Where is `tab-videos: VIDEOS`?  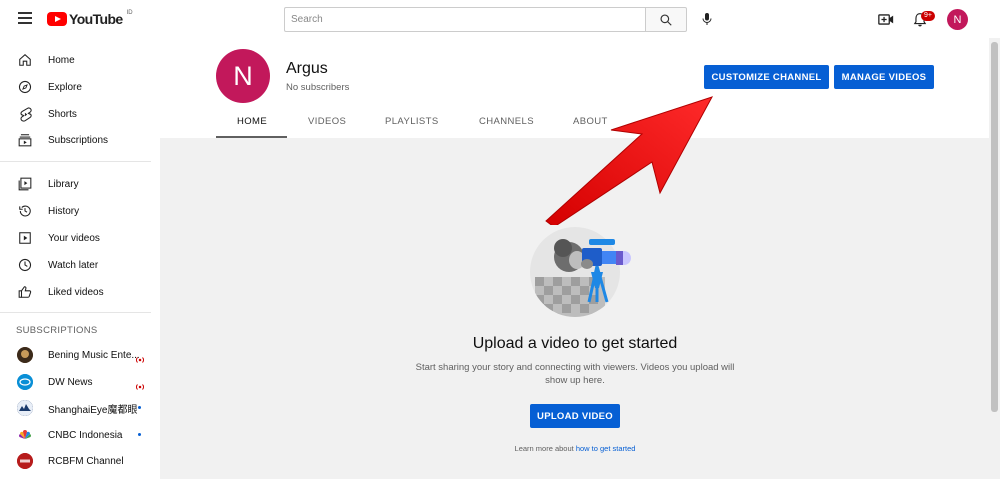 tab-videos: VIDEOS is located at coordinates (327, 121).